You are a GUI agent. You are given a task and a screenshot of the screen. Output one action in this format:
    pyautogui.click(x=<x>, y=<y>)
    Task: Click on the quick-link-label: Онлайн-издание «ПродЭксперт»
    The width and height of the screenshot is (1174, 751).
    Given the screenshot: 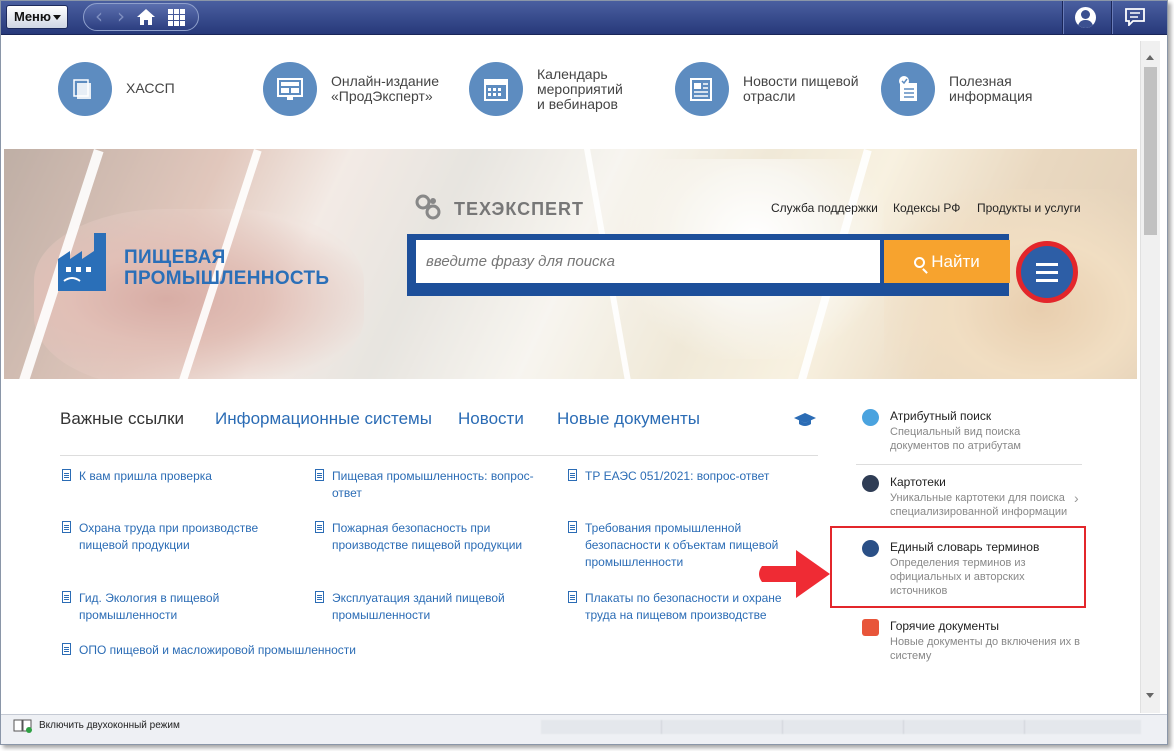 What is the action you would take?
    pyautogui.click(x=385, y=88)
    